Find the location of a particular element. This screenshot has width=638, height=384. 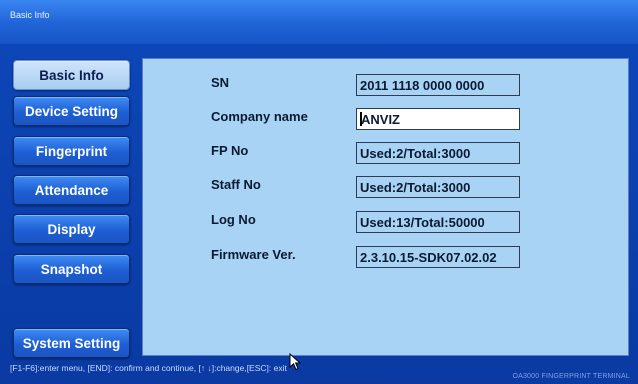

sidebar-item-display: Display is located at coordinates (71, 229).